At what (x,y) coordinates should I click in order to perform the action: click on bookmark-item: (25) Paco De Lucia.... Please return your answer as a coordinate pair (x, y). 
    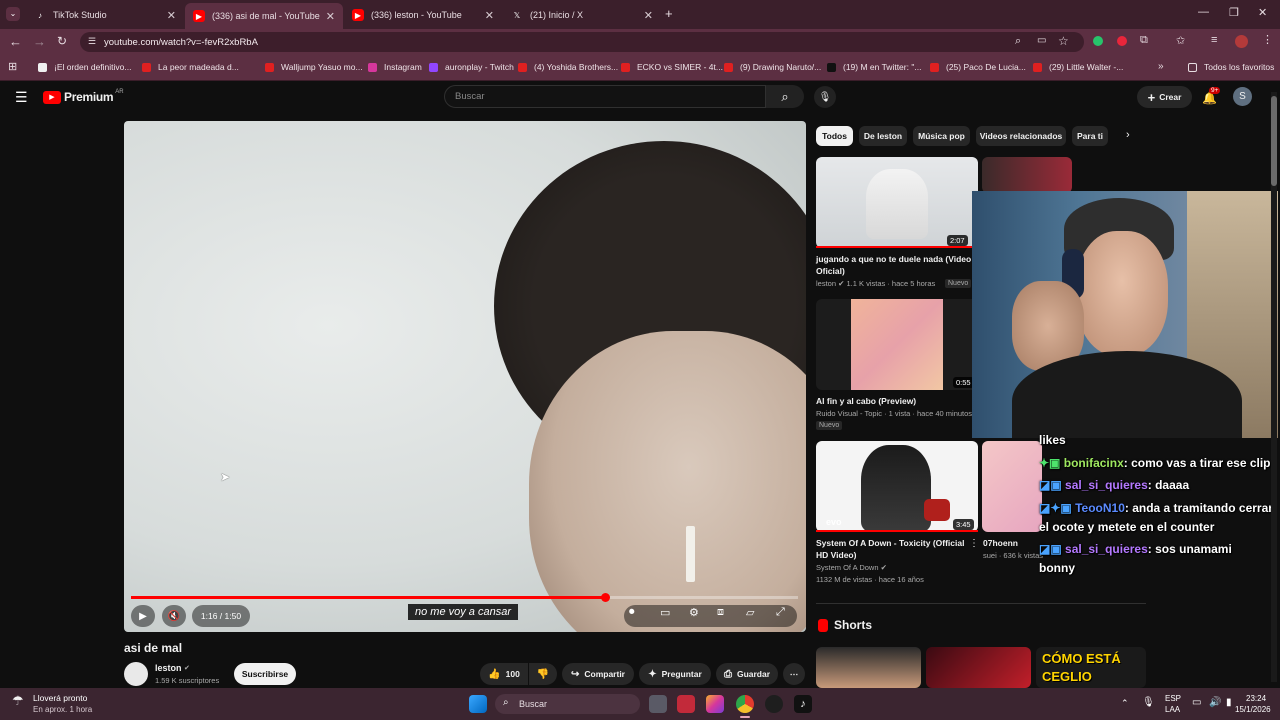
    Looking at the image, I should click on (978, 67).